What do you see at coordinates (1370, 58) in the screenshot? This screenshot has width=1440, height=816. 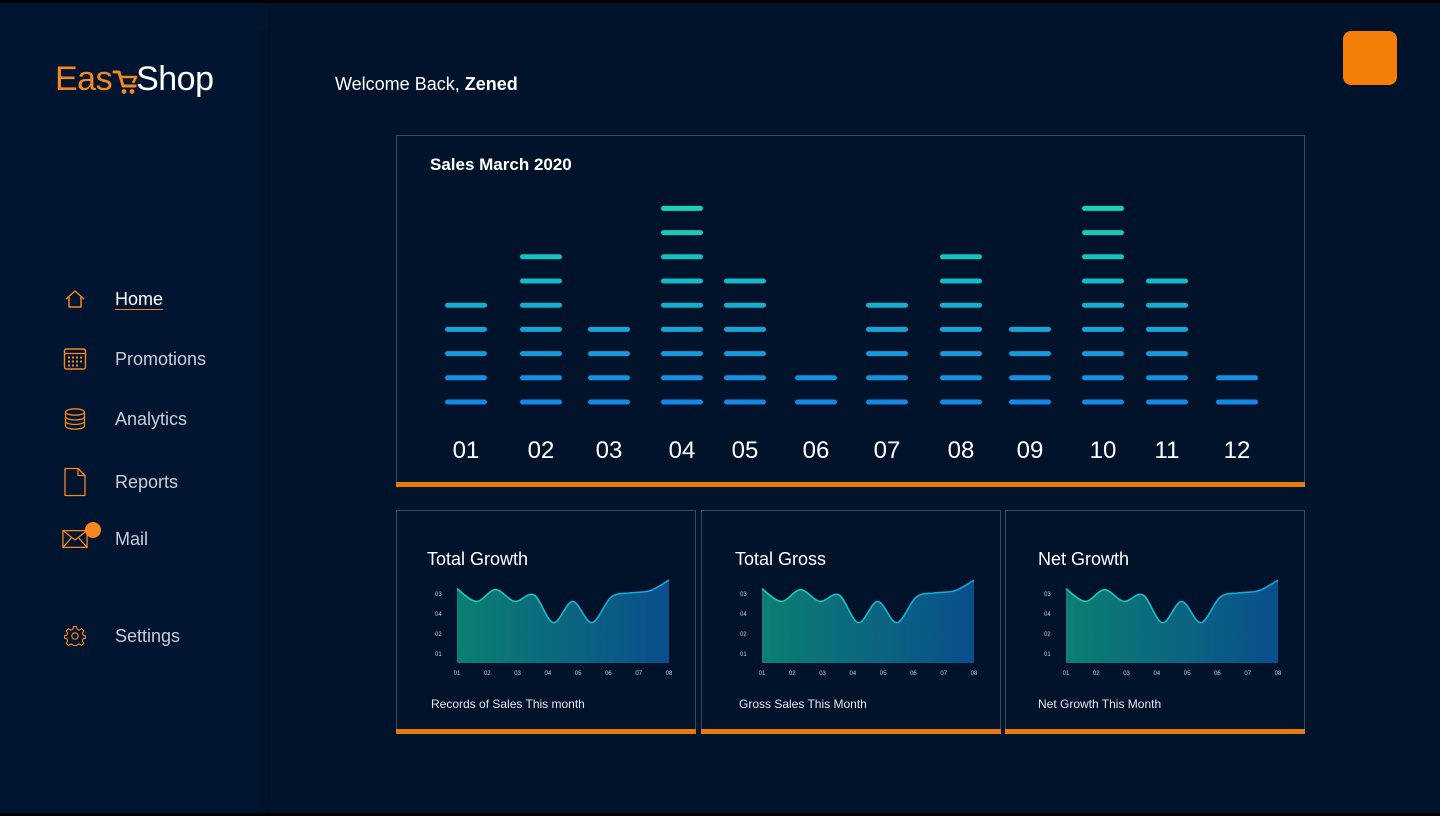 I see `avatar` at bounding box center [1370, 58].